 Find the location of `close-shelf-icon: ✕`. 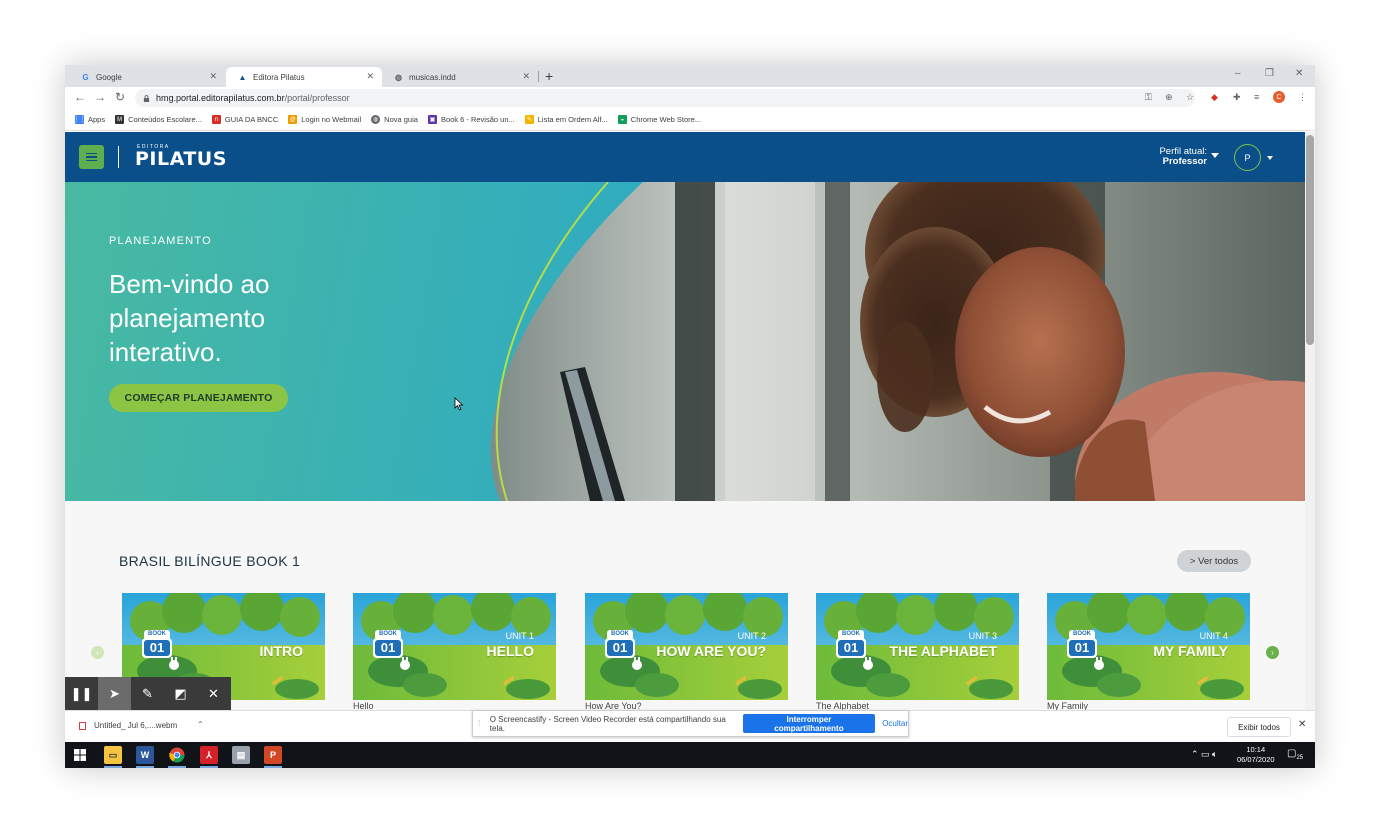

close-shelf-icon: ✕ is located at coordinates (1302, 724).